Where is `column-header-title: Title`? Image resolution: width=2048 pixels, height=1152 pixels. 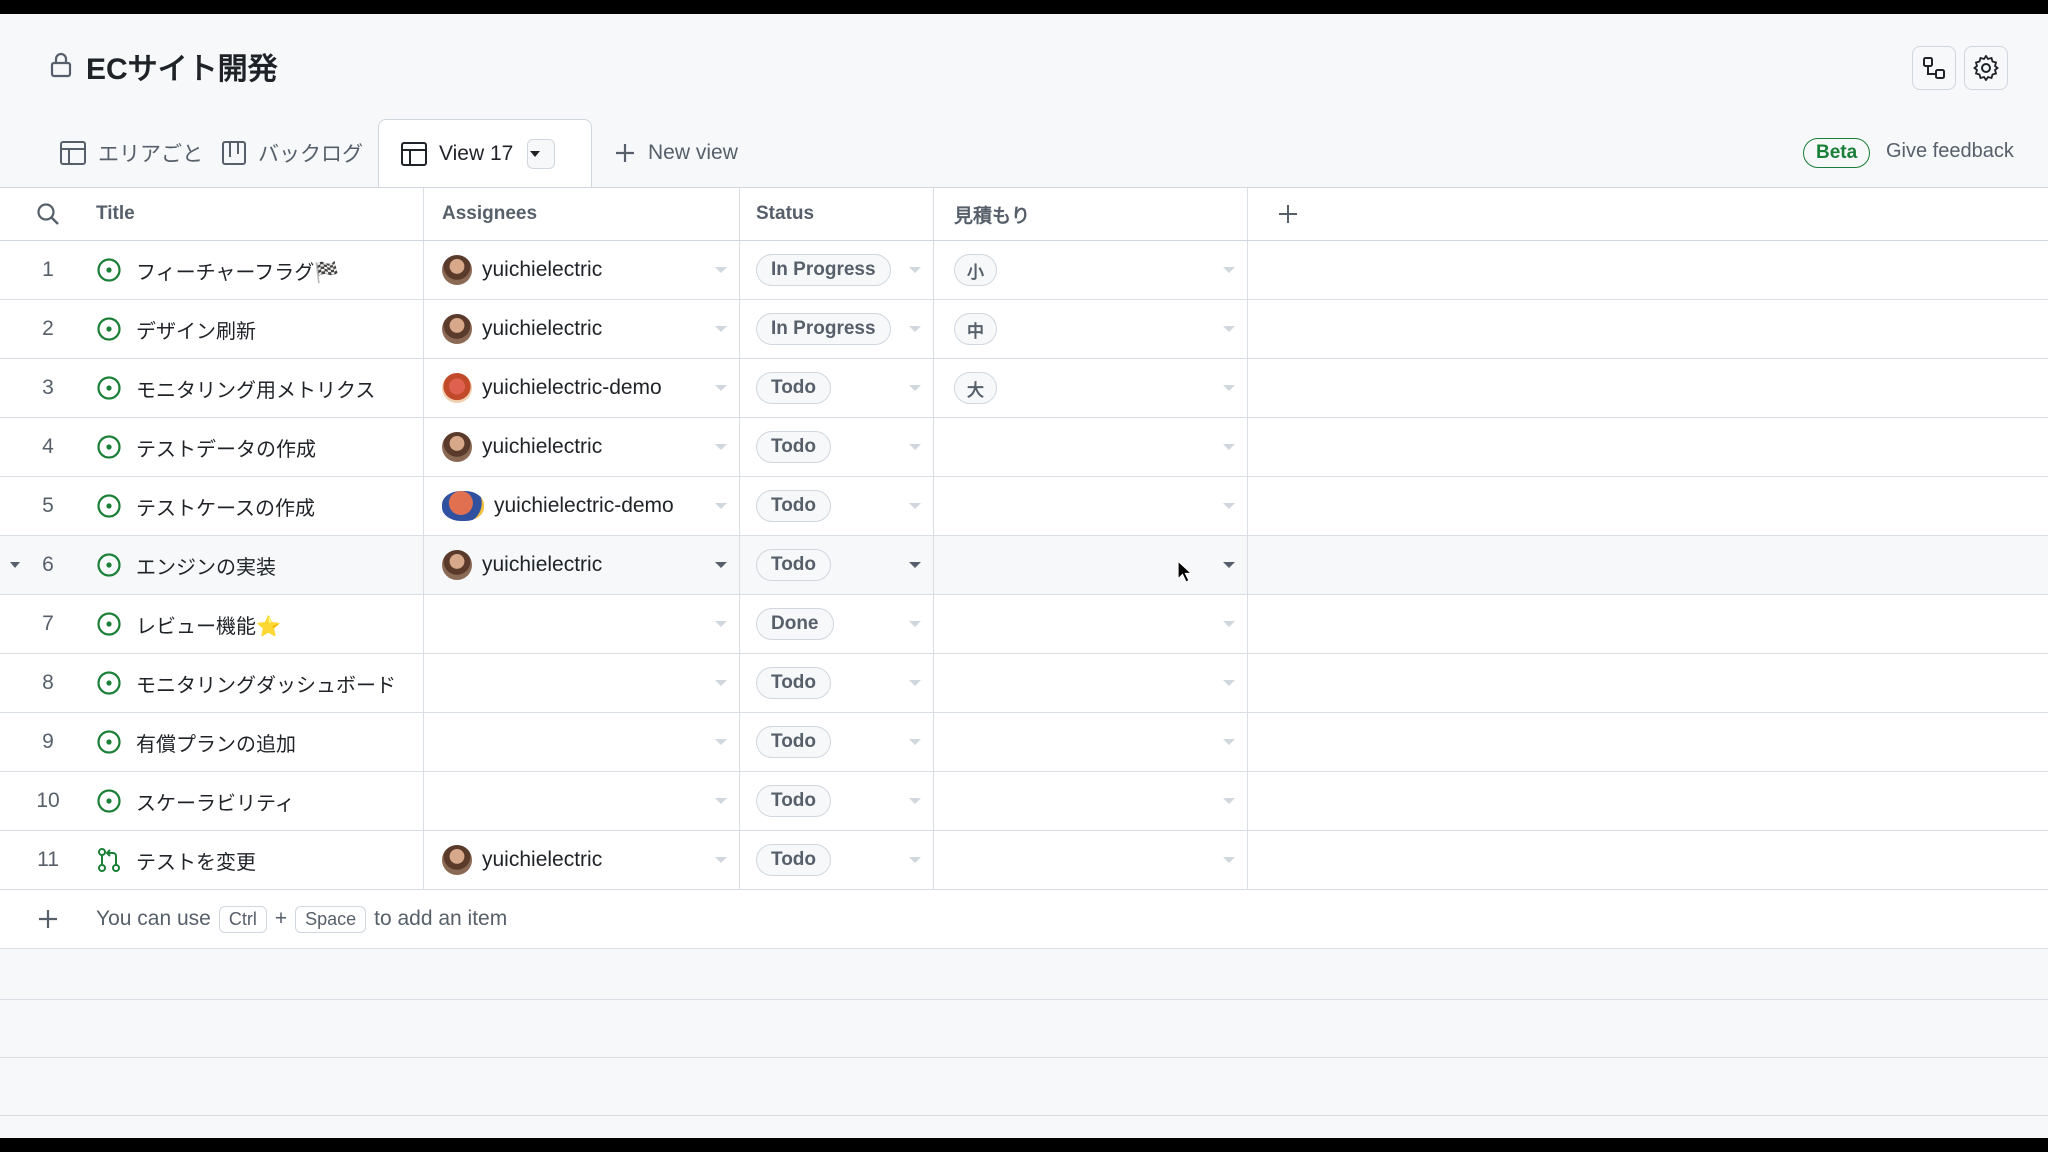 column-header-title: Title is located at coordinates (260, 214).